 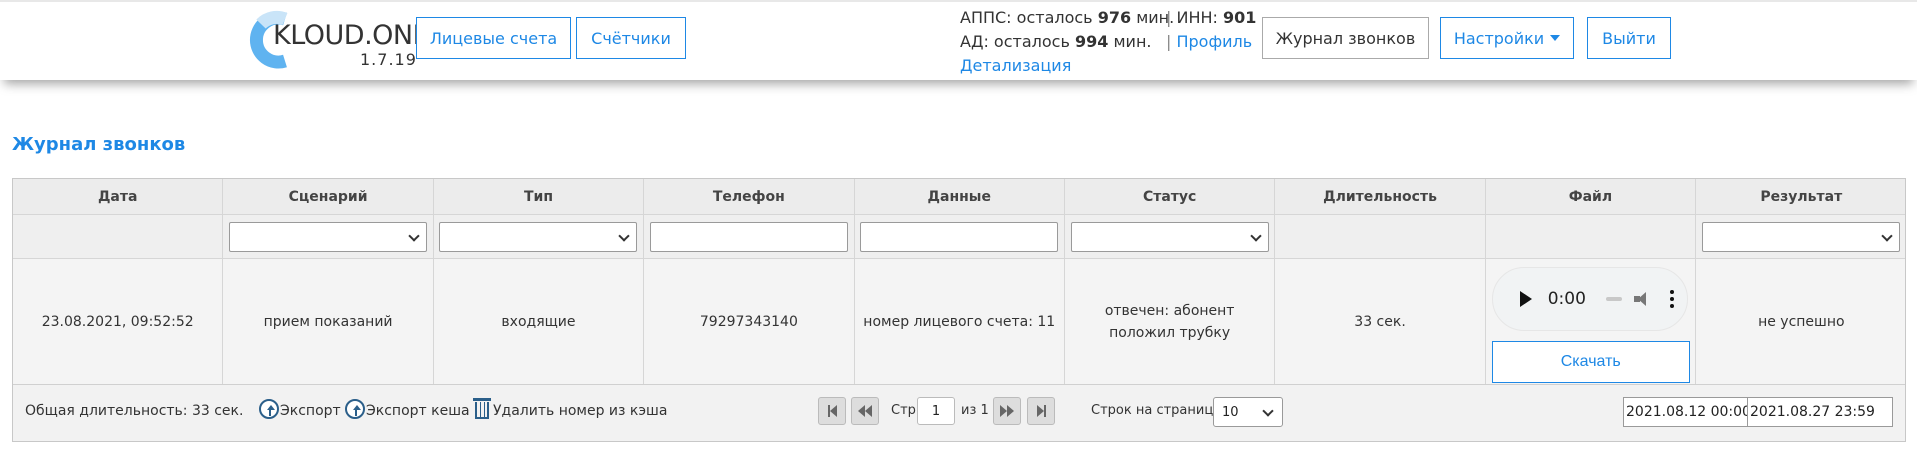 What do you see at coordinates (631, 38) in the screenshot?
I see `meters-button: Счётчики` at bounding box center [631, 38].